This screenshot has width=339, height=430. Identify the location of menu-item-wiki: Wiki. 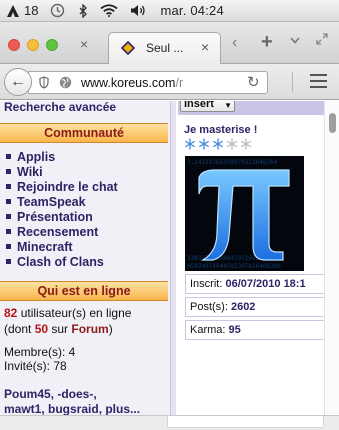
(62, 172).